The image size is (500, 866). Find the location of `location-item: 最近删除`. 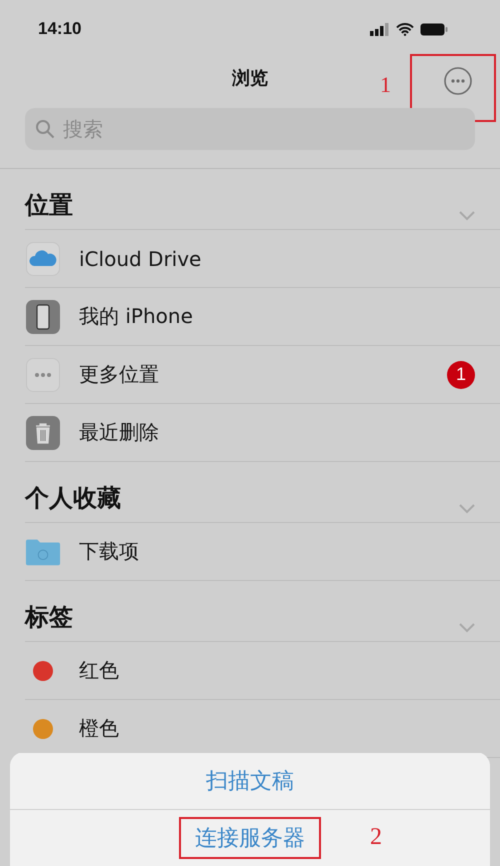

location-item: 最近删除 is located at coordinates (277, 432).